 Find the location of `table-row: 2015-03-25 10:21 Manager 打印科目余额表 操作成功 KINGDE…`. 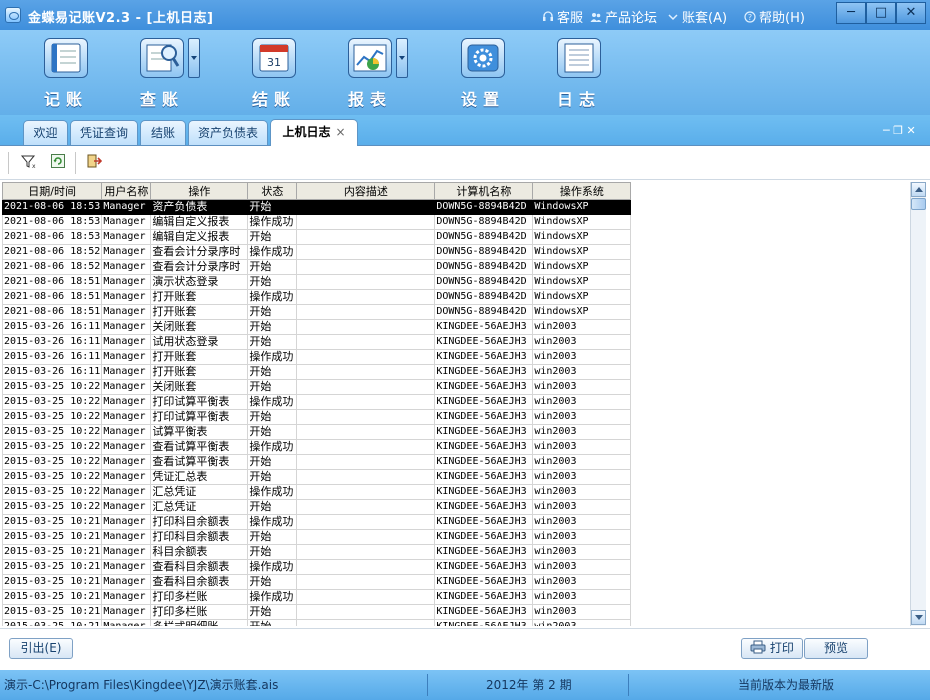

table-row: 2015-03-25 10:21 Manager 打印科目余额表 操作成功 KINGDE… is located at coordinates (317, 522).